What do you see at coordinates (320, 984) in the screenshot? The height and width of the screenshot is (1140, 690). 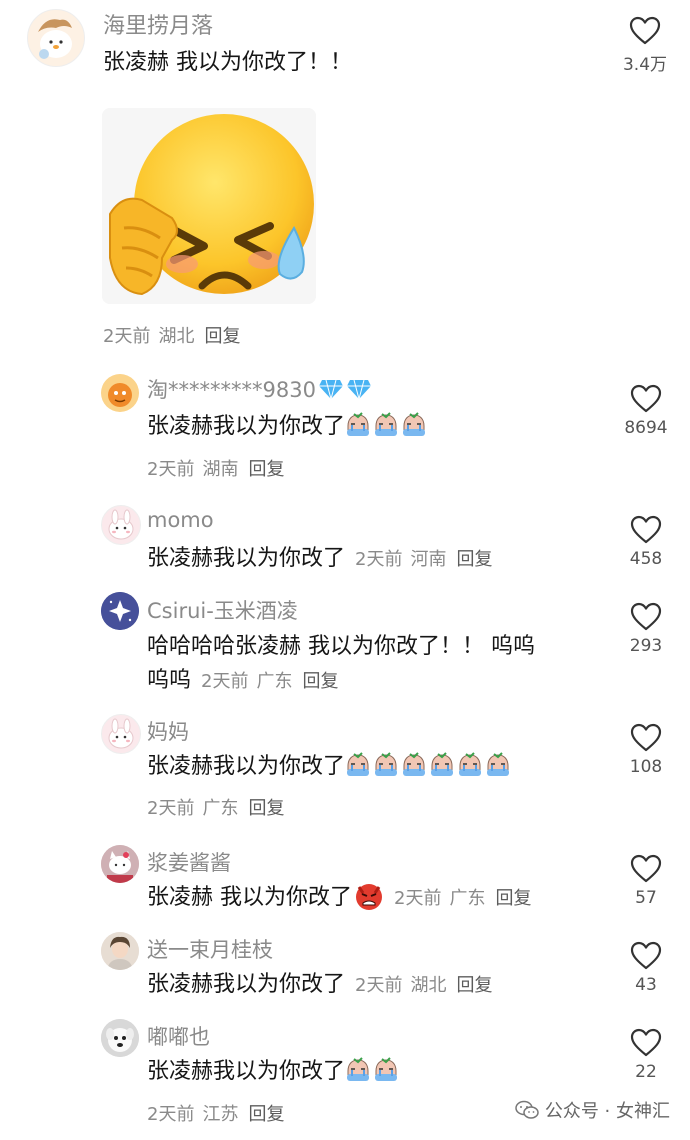 I see `comment-text: 张凌赫我以为你改了 2天前 湖北 回复` at bounding box center [320, 984].